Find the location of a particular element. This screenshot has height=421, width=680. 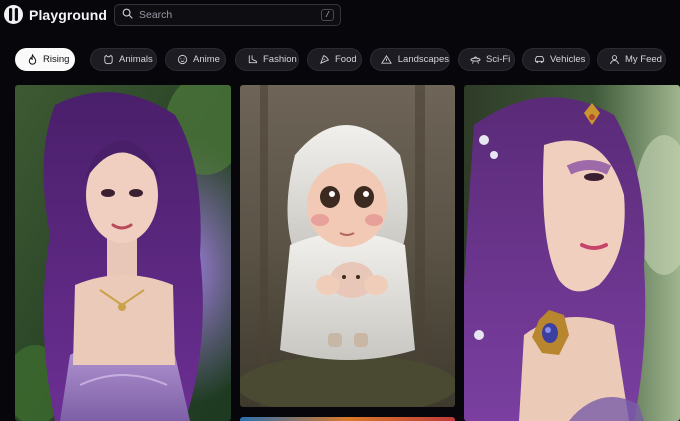

filter-chip-label: Animals is located at coordinates (136, 59).